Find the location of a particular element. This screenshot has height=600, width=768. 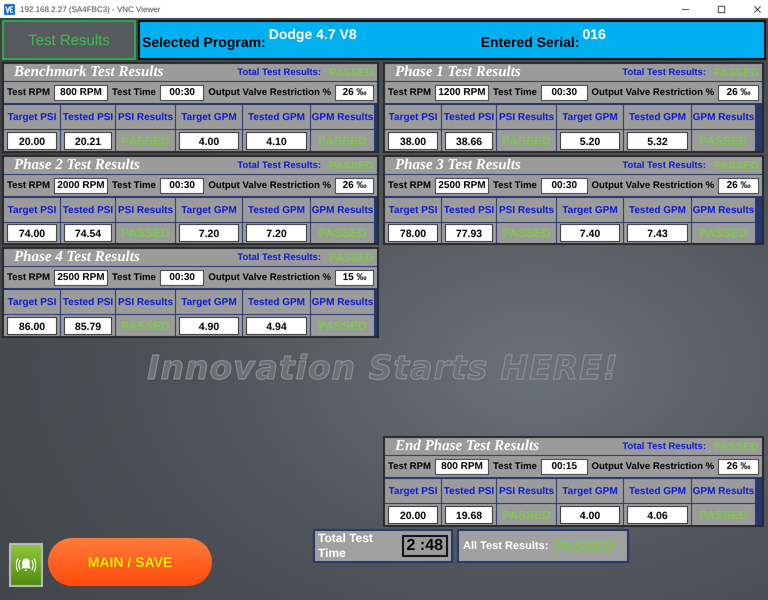

value-field: 4.06 is located at coordinates (657, 515).